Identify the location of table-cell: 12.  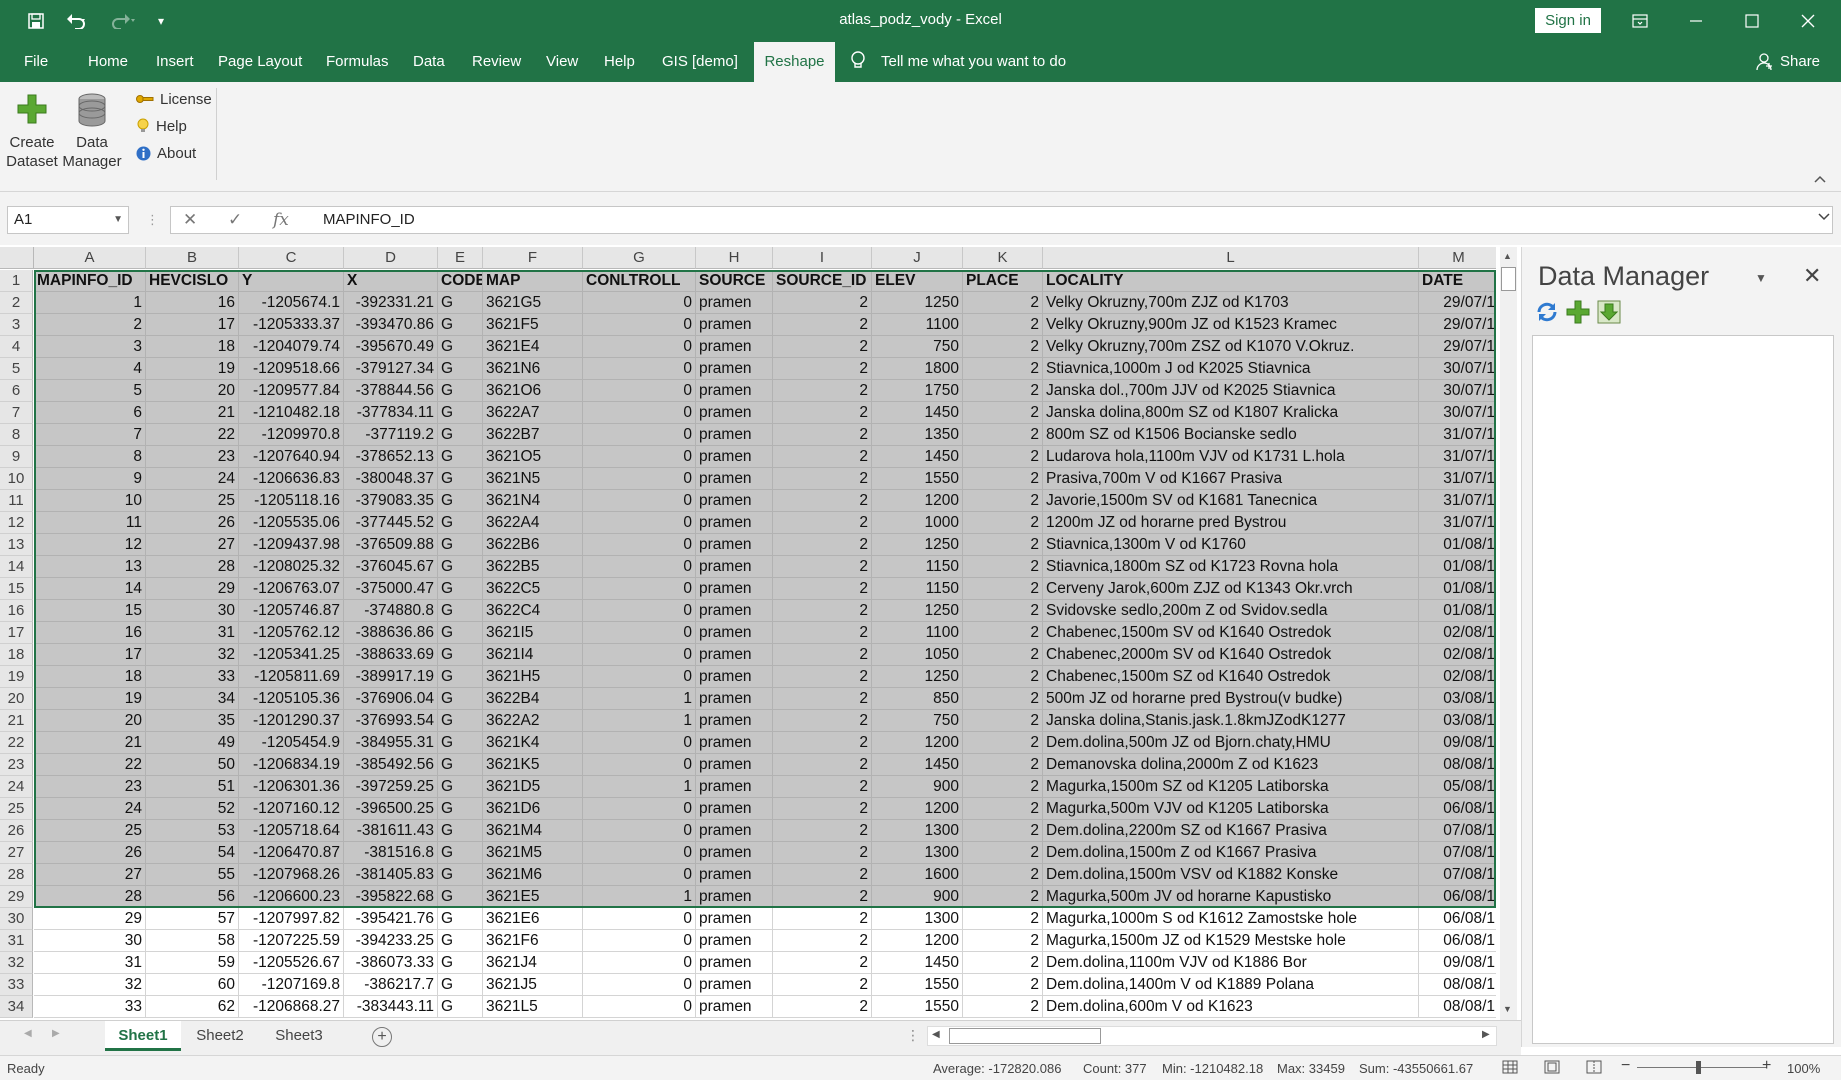
(90, 545).